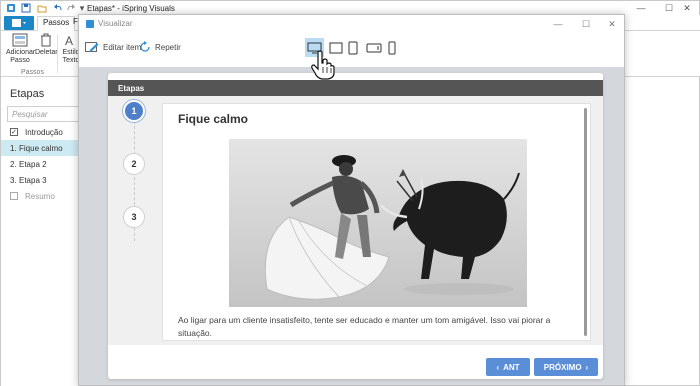 Image resolution: width=700 pixels, height=386 pixels. I want to click on file-menu-button, so click(19, 23).